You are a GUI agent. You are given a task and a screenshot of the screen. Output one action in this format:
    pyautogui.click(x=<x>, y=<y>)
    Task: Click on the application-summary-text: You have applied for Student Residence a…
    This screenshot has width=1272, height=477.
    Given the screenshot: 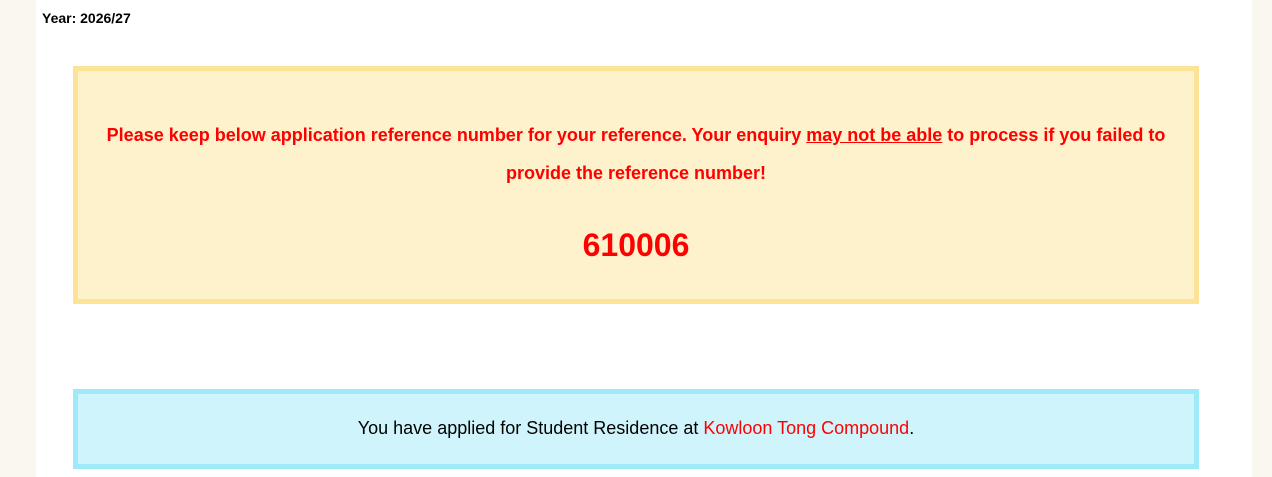 What is the action you would take?
    pyautogui.click(x=636, y=428)
    